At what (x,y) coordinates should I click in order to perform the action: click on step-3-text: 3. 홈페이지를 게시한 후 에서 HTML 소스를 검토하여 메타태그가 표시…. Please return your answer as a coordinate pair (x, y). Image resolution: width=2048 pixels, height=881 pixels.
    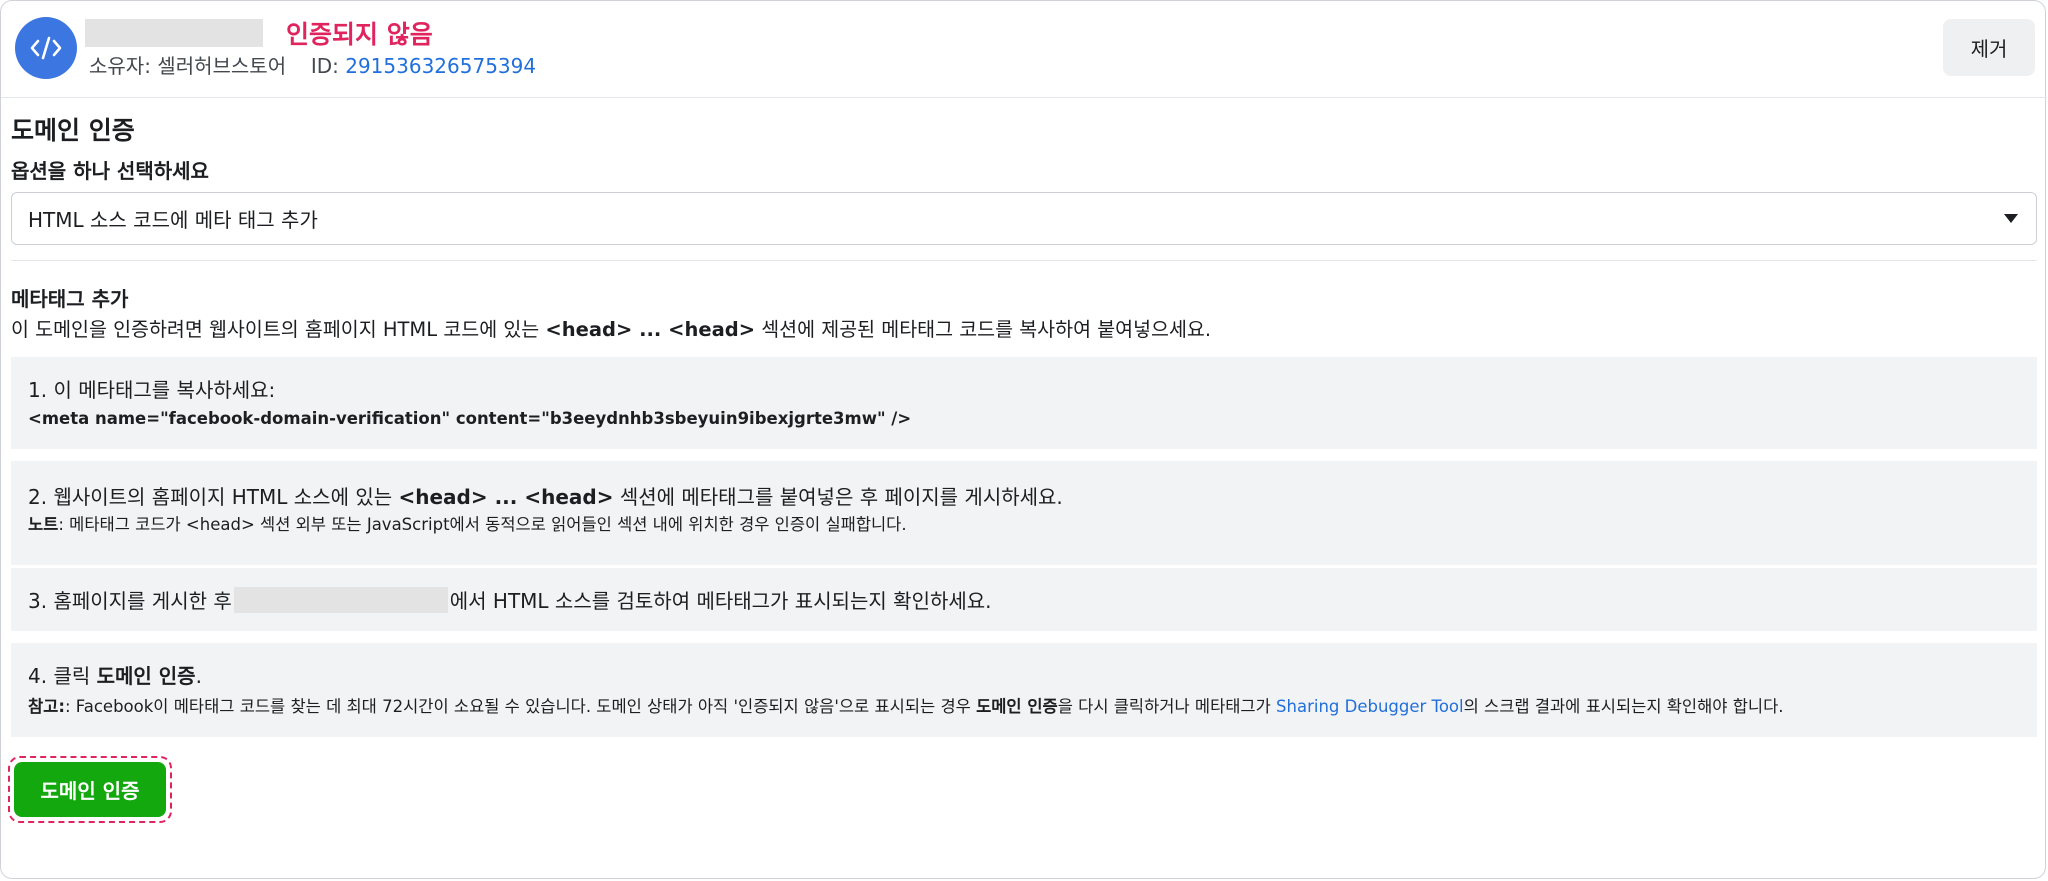
    Looking at the image, I should click on (510, 599).